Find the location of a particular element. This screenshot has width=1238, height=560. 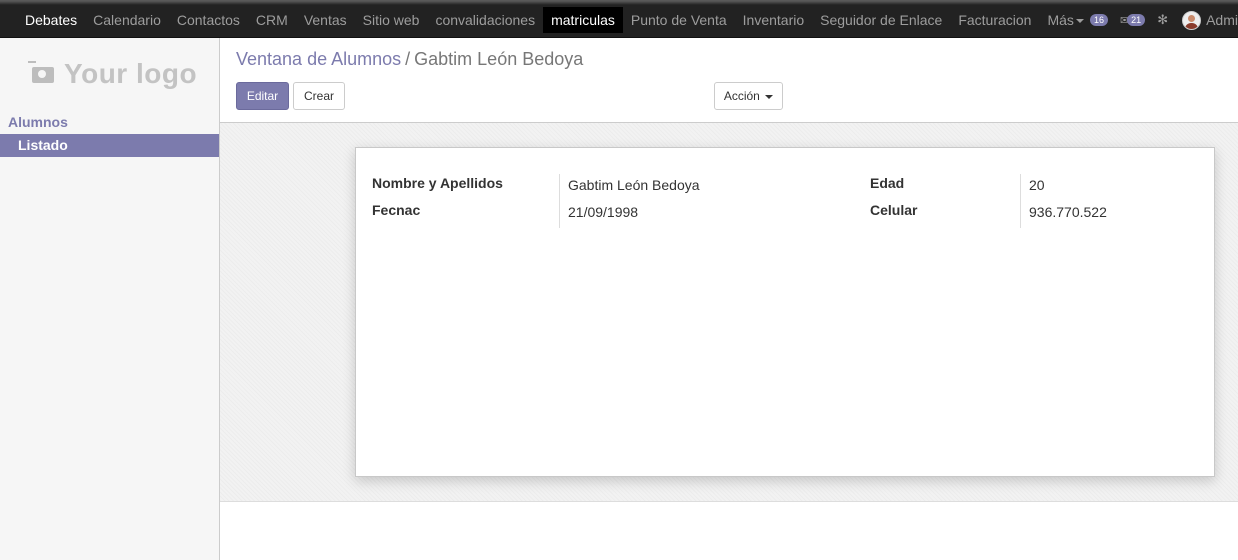

field-value-fecnac: 21/09/1998 is located at coordinates (603, 212).